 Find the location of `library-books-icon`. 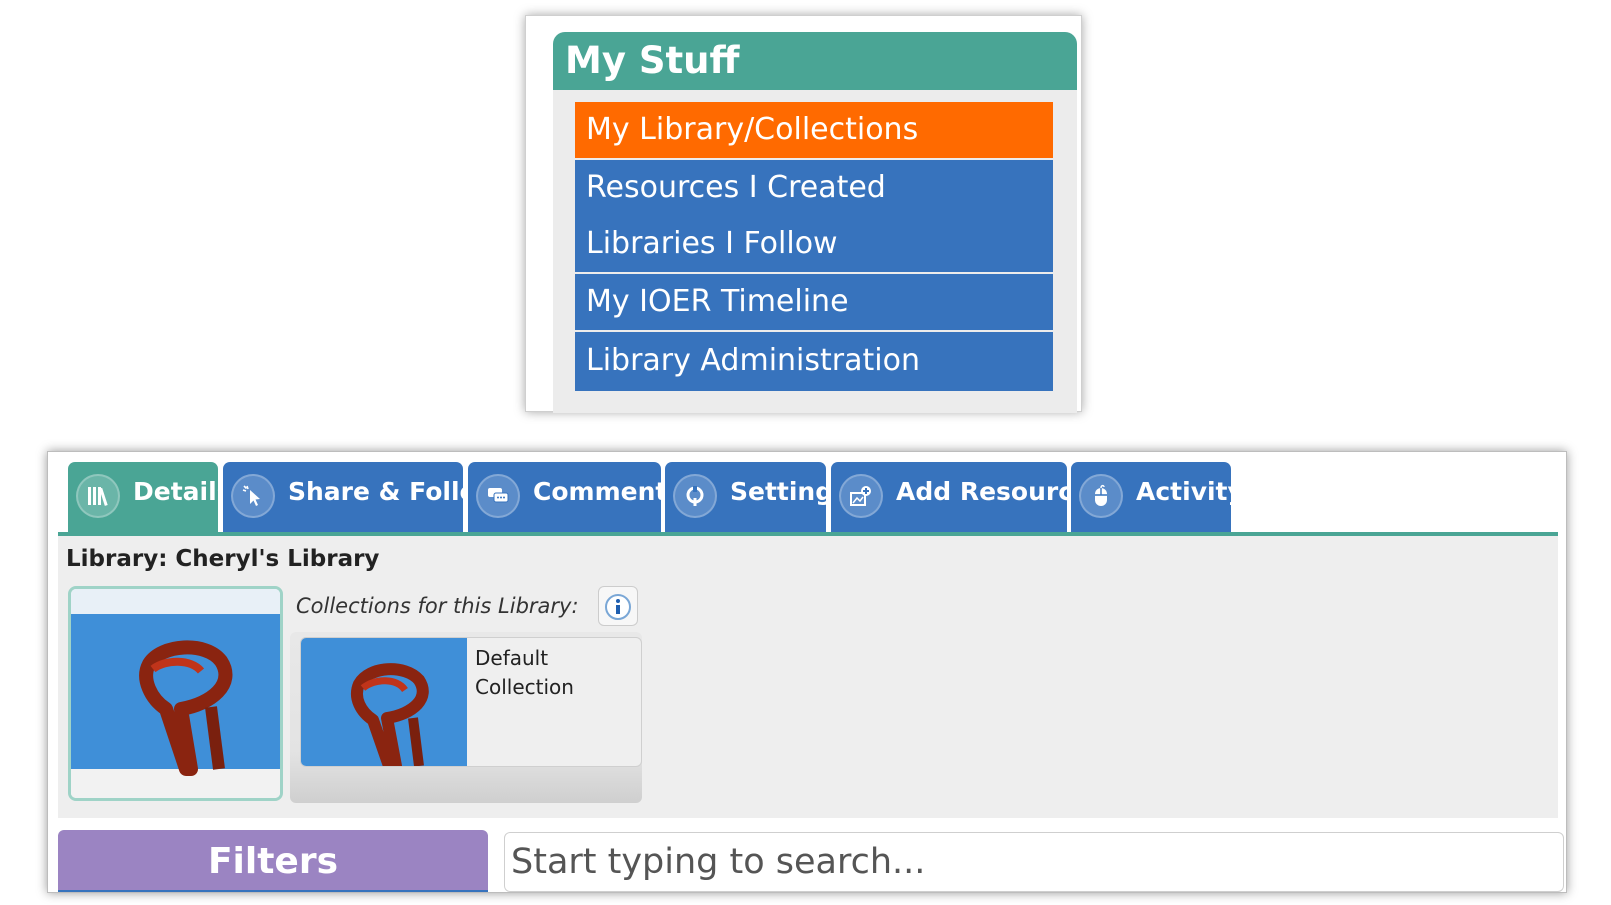

library-books-icon is located at coordinates (98, 496).